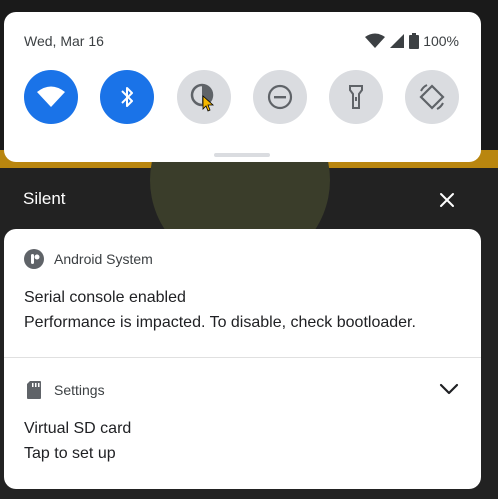 This screenshot has height=499, width=498. I want to click on wifi-tile, so click(51, 97).